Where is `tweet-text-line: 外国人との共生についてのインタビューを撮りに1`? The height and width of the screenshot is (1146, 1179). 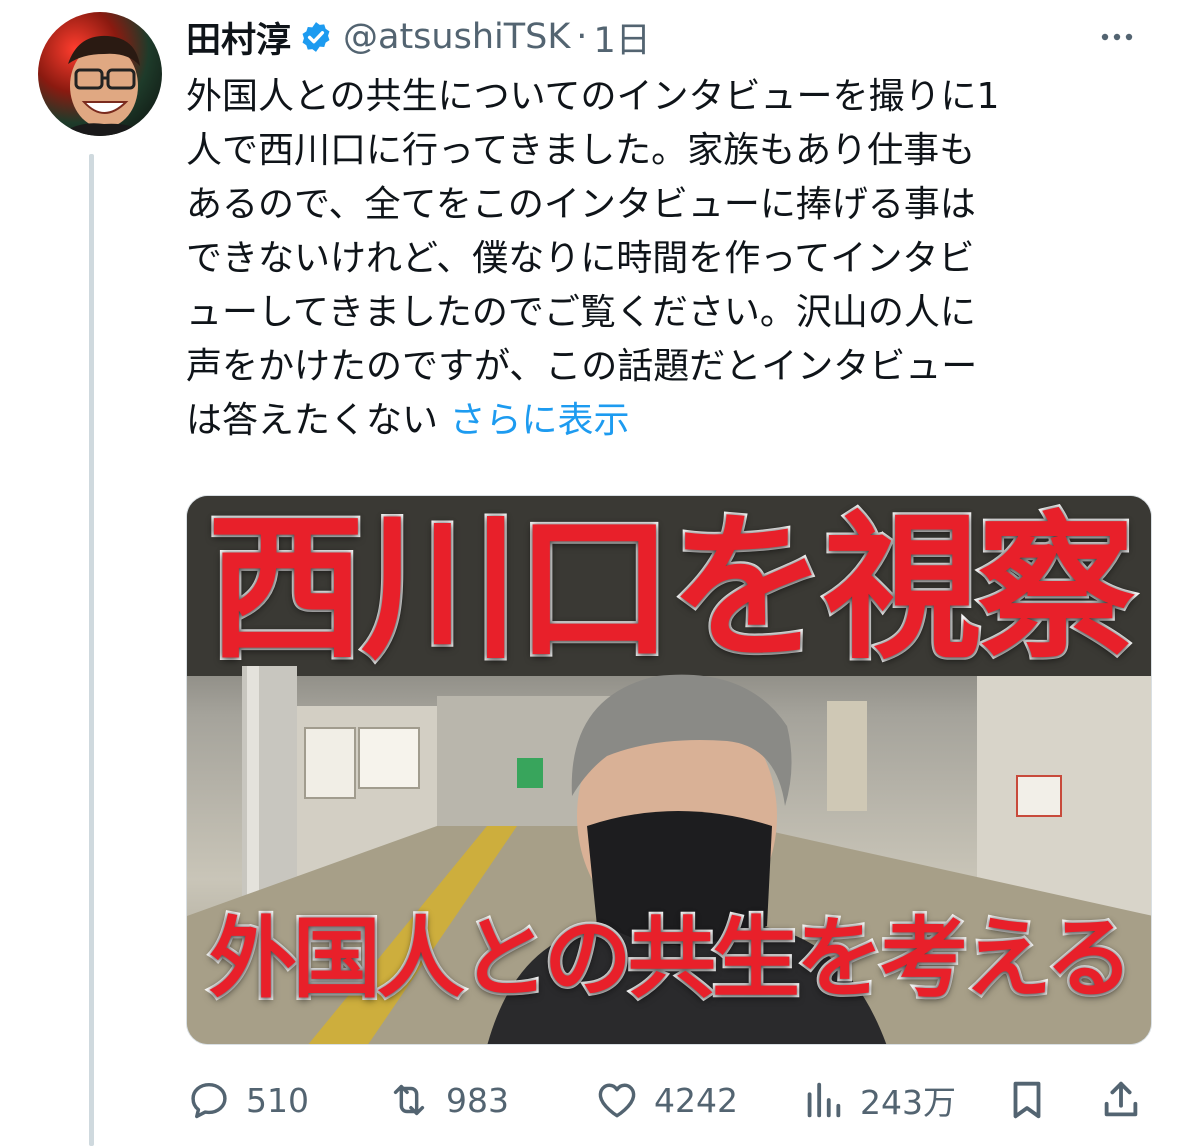 tweet-text-line: 外国人との共生についてのインタビューを撮りに1 is located at coordinates (593, 96).